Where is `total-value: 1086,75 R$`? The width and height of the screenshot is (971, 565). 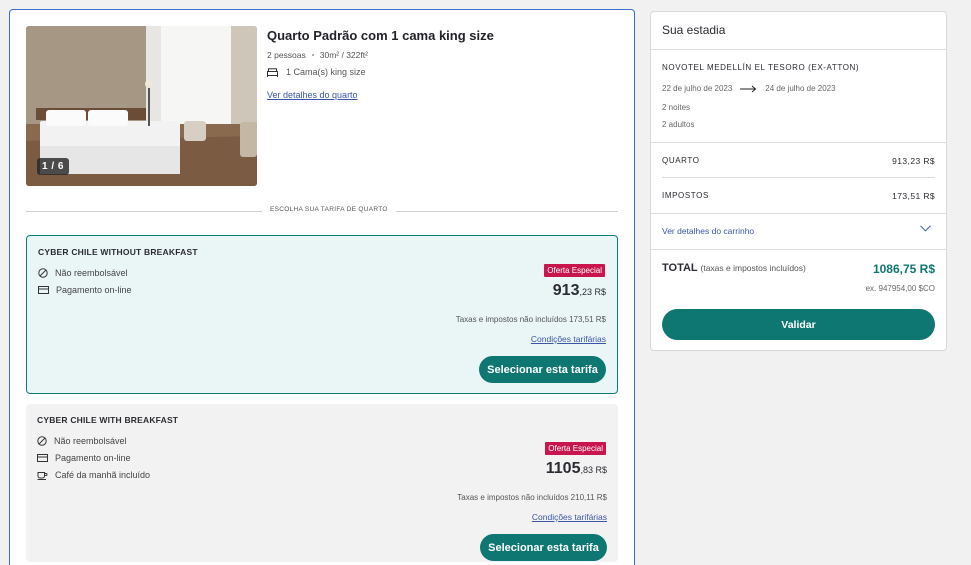
total-value: 1086,75 R$ is located at coordinates (903, 269).